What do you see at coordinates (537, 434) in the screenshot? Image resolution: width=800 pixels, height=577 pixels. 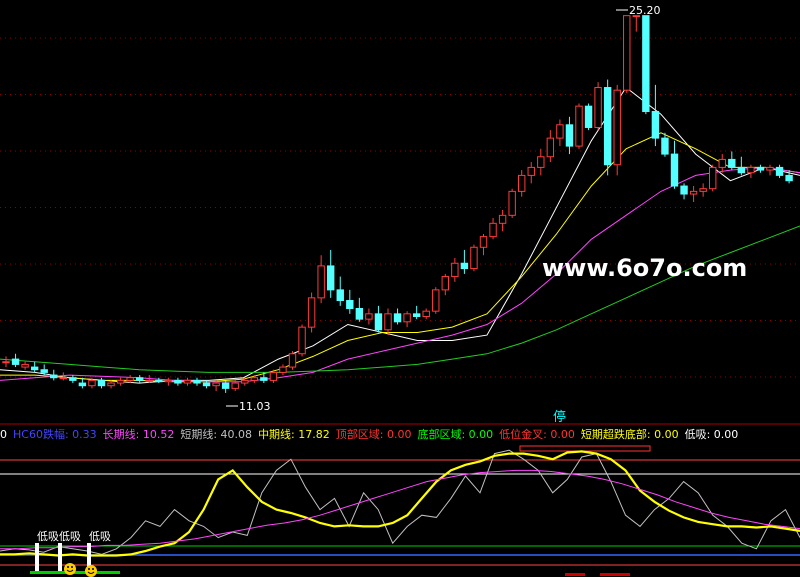 I see `indicator-item: 低位金叉: 0.00` at bounding box center [537, 434].